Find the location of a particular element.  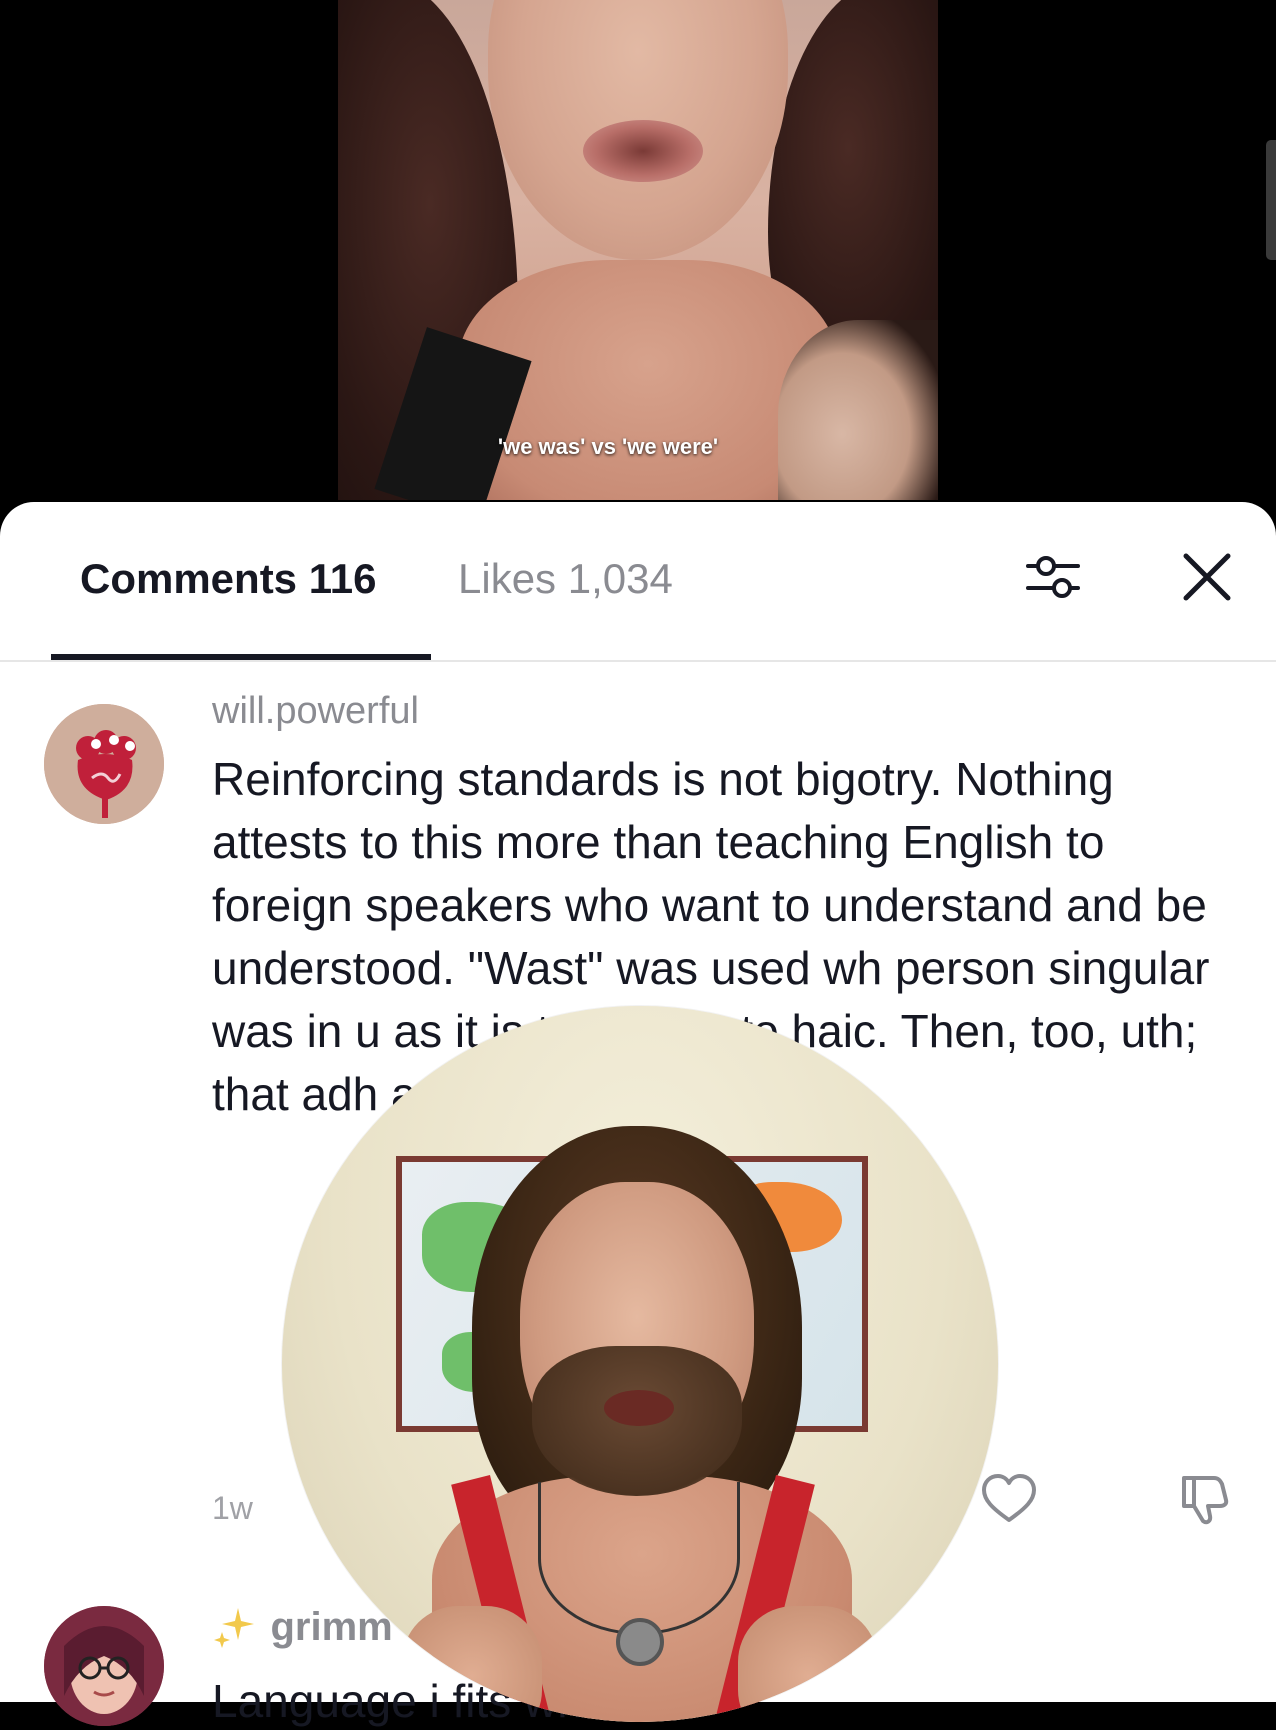

flower-avatar-icon is located at coordinates (104, 764).